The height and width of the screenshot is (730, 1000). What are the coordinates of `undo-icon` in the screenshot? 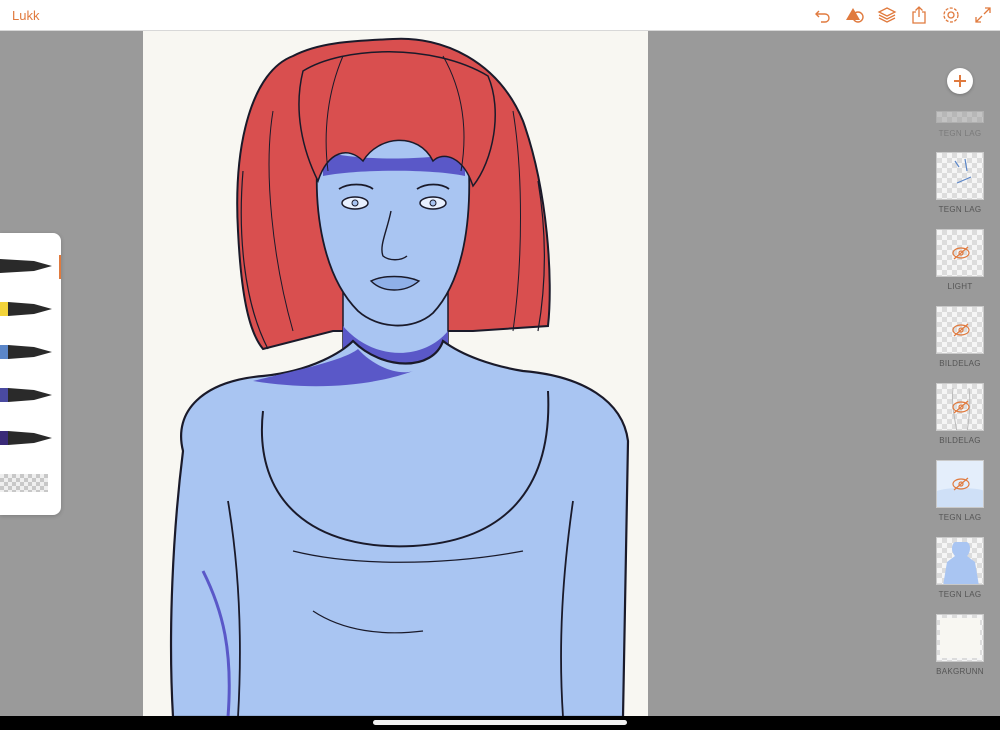 It's located at (823, 15).